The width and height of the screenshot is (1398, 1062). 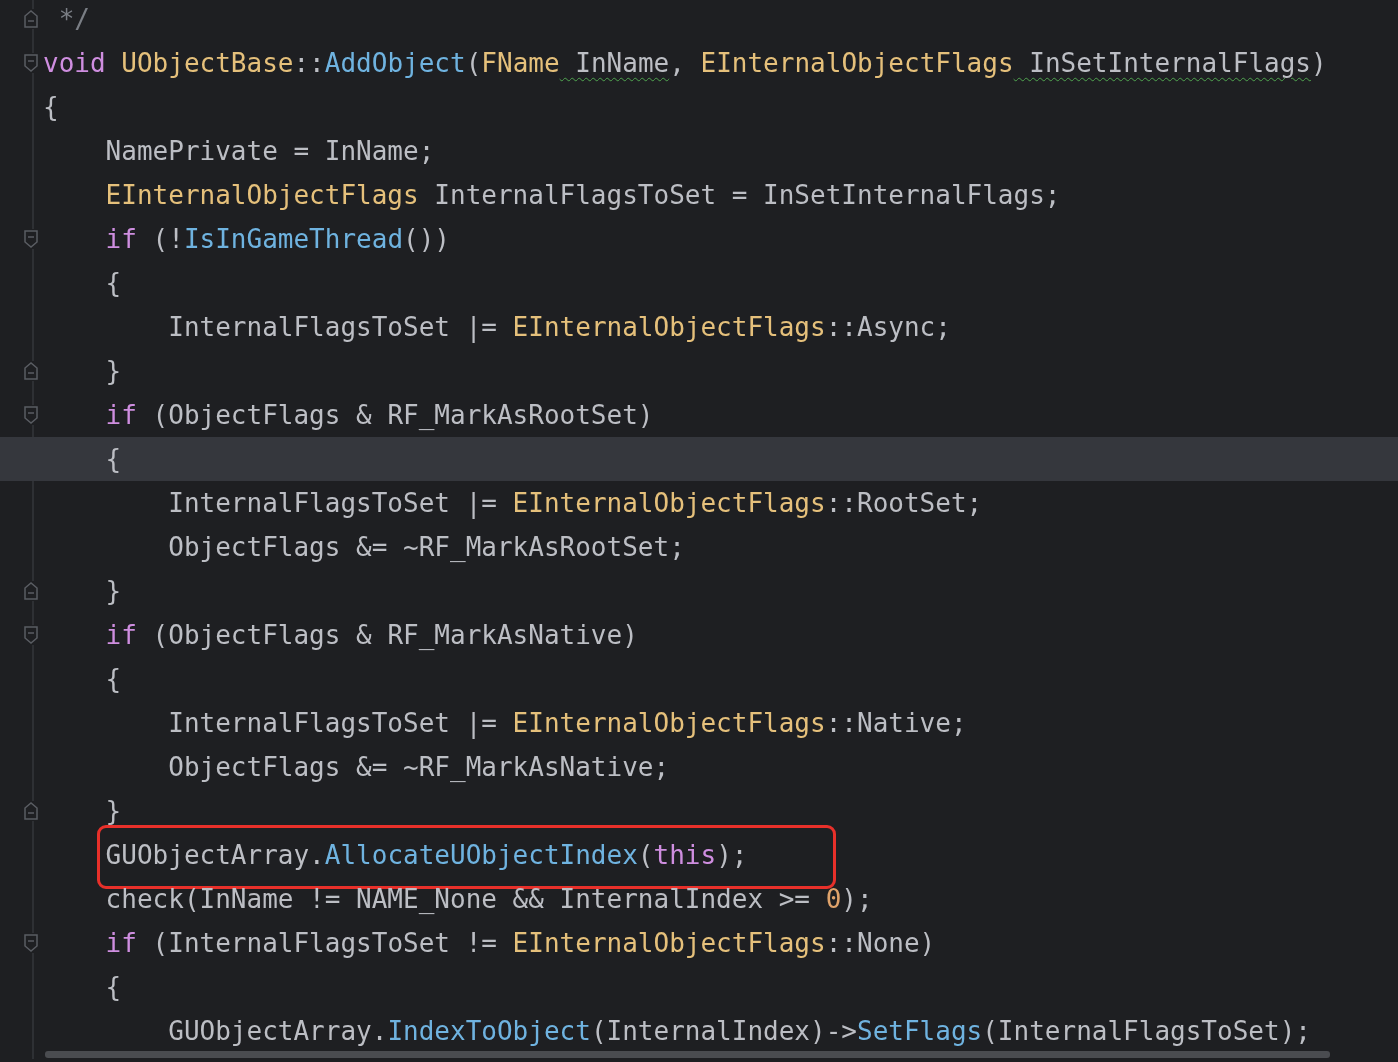 What do you see at coordinates (73, 19) in the screenshot?
I see `code-line: */` at bounding box center [73, 19].